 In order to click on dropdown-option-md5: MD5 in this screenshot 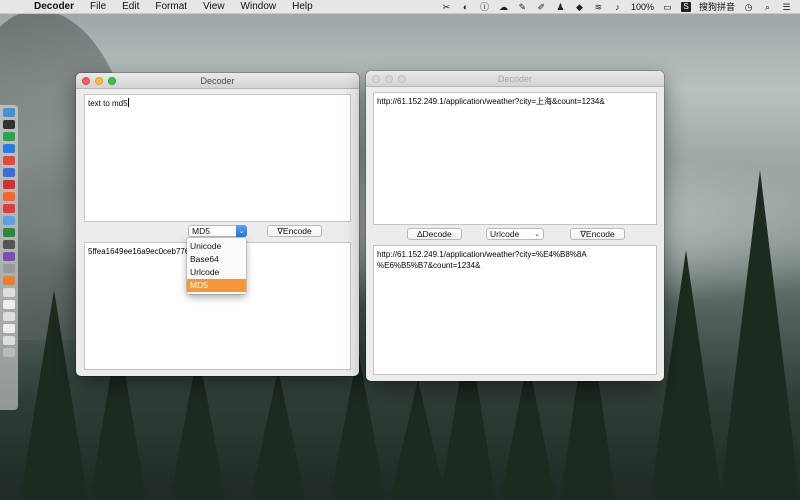, I will do `click(216, 285)`.